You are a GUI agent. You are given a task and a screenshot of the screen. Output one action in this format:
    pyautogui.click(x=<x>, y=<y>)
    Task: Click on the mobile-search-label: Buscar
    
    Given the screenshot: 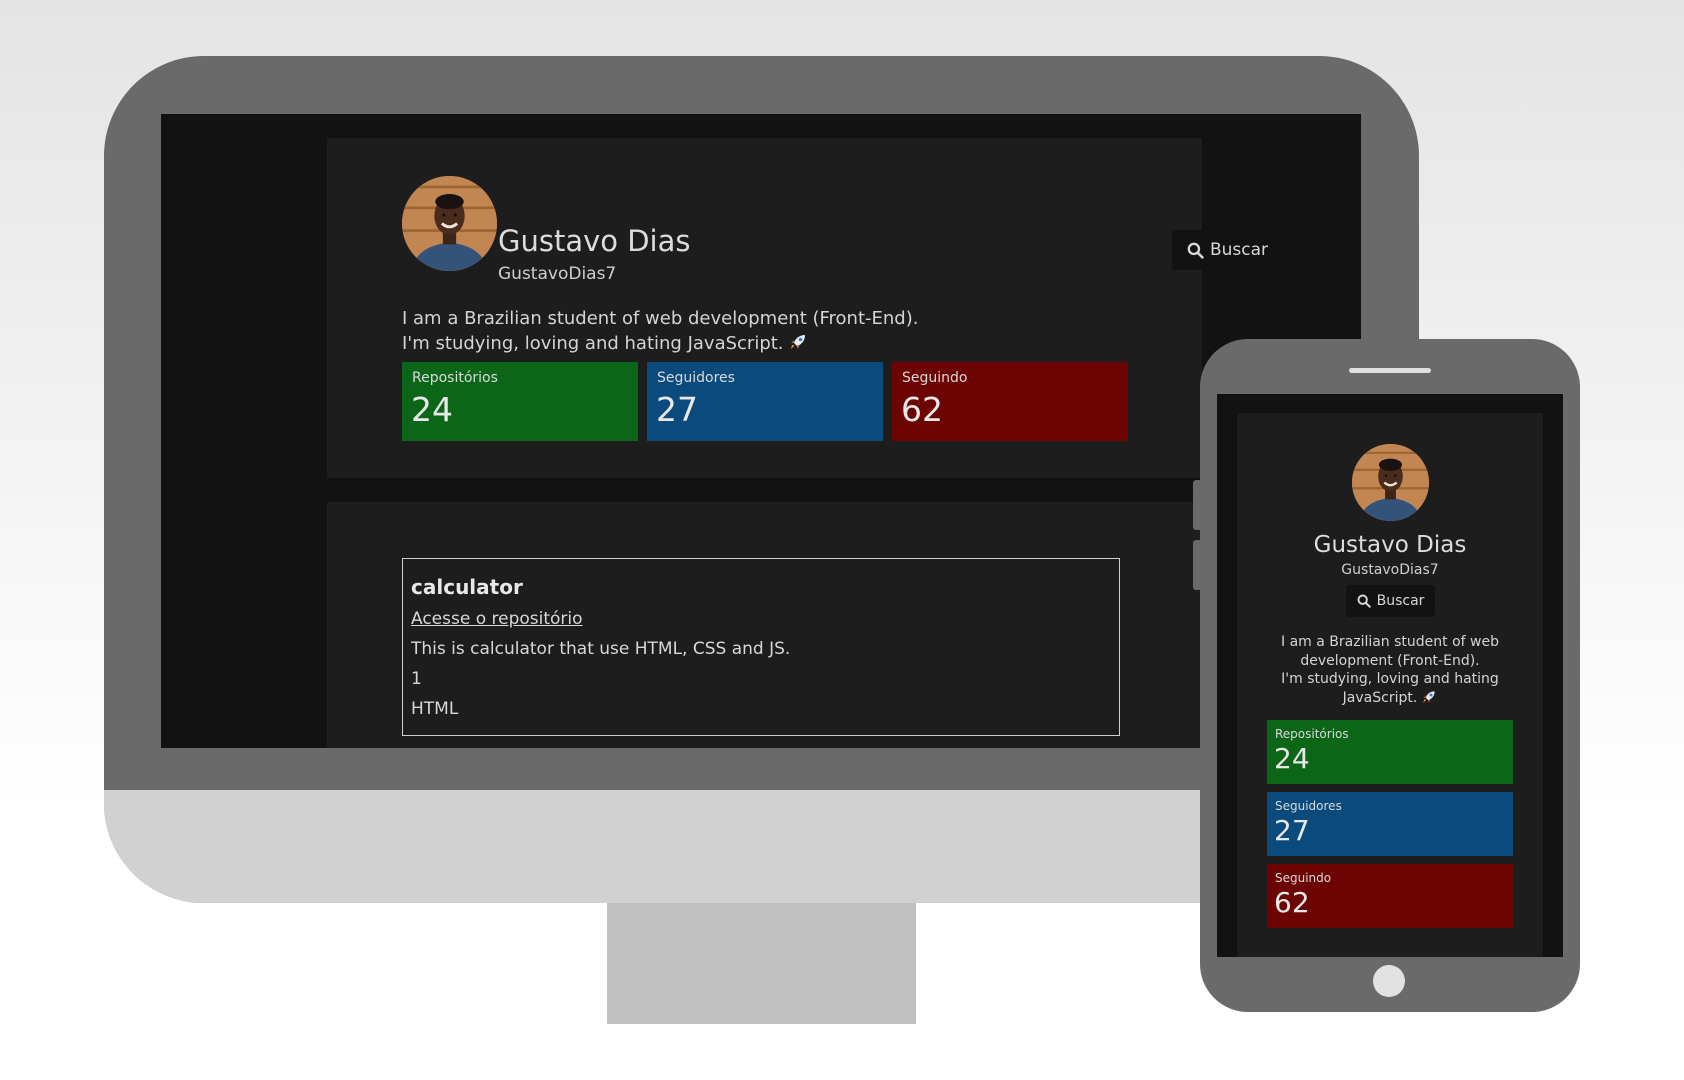 What is the action you would take?
    pyautogui.click(x=1400, y=601)
    